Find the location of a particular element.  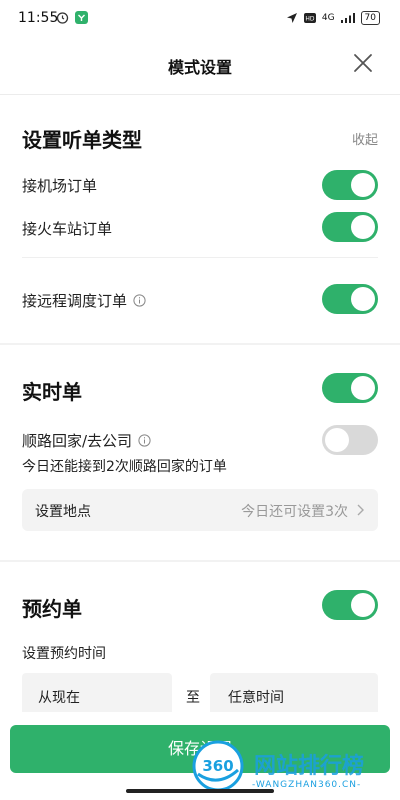

set-location-row: 设置地点 今日还可设置3次 is located at coordinates (200, 510).